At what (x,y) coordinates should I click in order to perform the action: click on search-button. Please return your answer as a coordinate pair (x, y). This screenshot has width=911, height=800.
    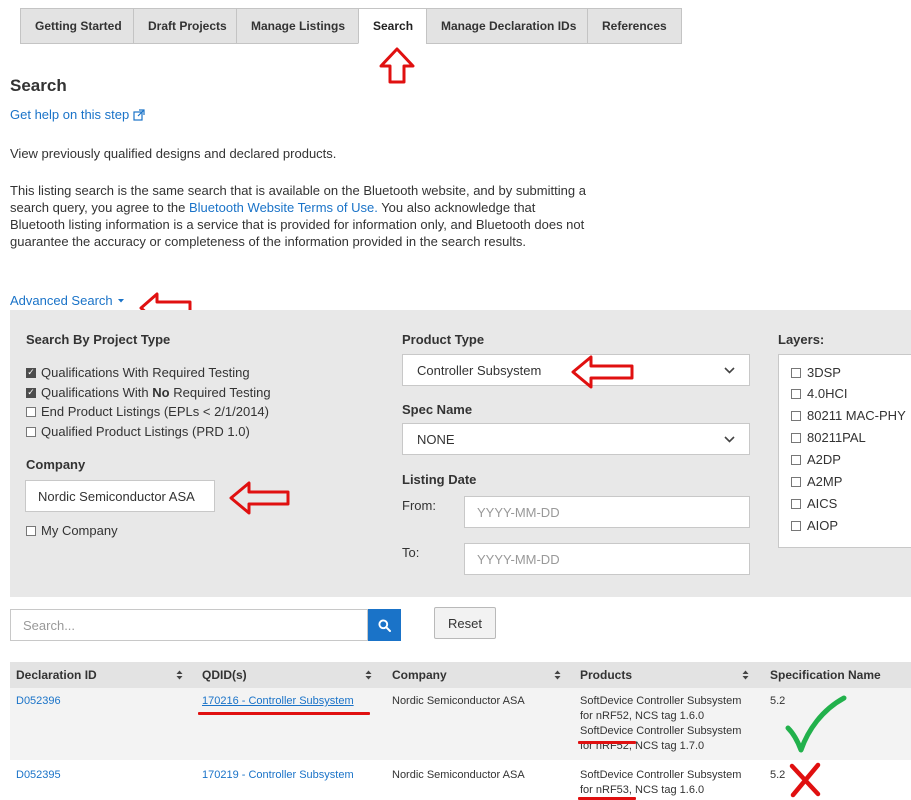
    Looking at the image, I should click on (384, 625).